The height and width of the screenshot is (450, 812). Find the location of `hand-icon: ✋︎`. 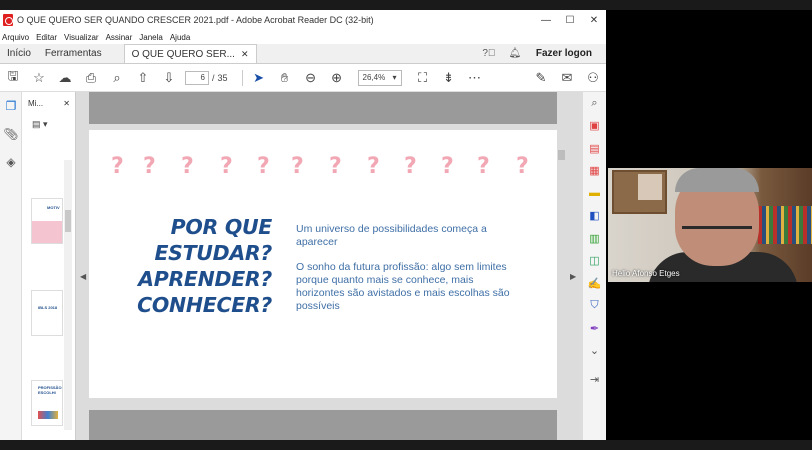

hand-icon: ✋︎ is located at coordinates (285, 78).